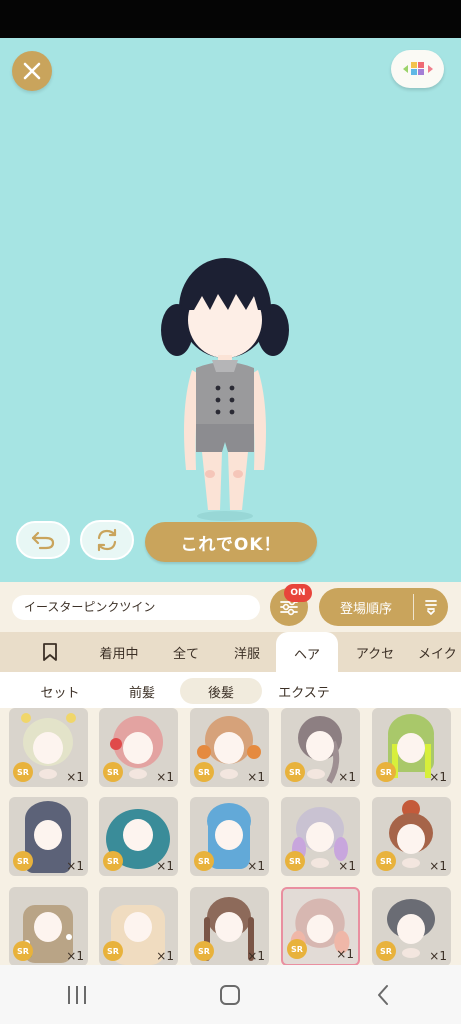 Image resolution: width=461 pixels, height=1024 pixels. What do you see at coordinates (230, 19) in the screenshot?
I see `status-bar` at bounding box center [230, 19].